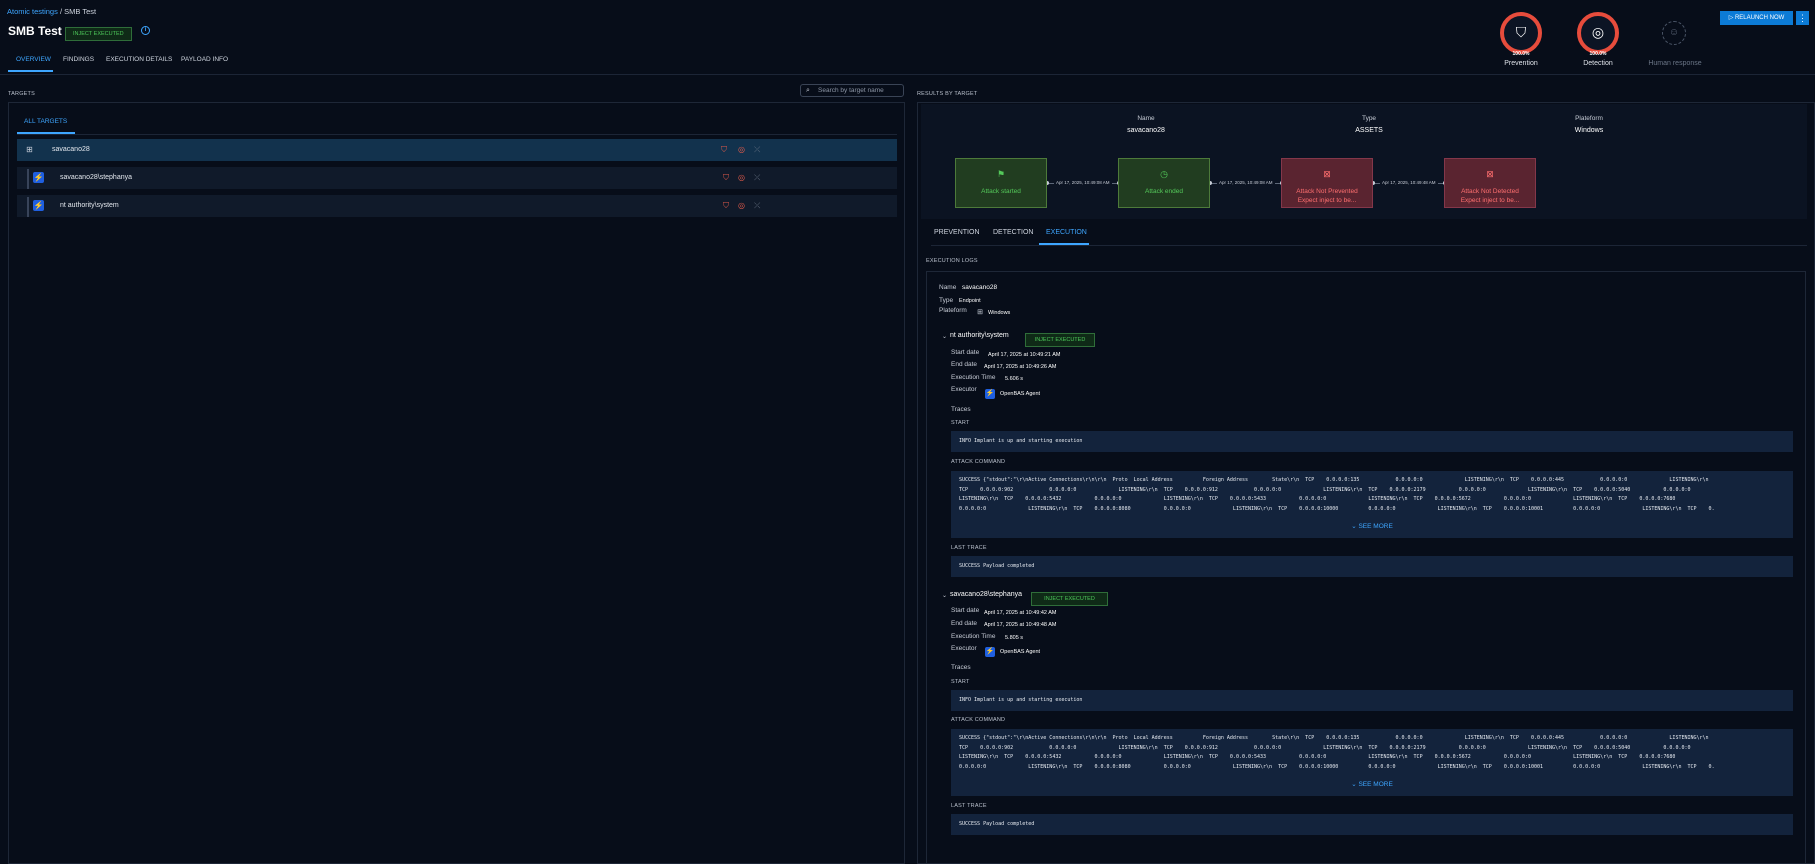 This screenshot has height=864, width=1815. What do you see at coordinates (1598, 54) in the screenshot?
I see `detection-value: 100.0%` at bounding box center [1598, 54].